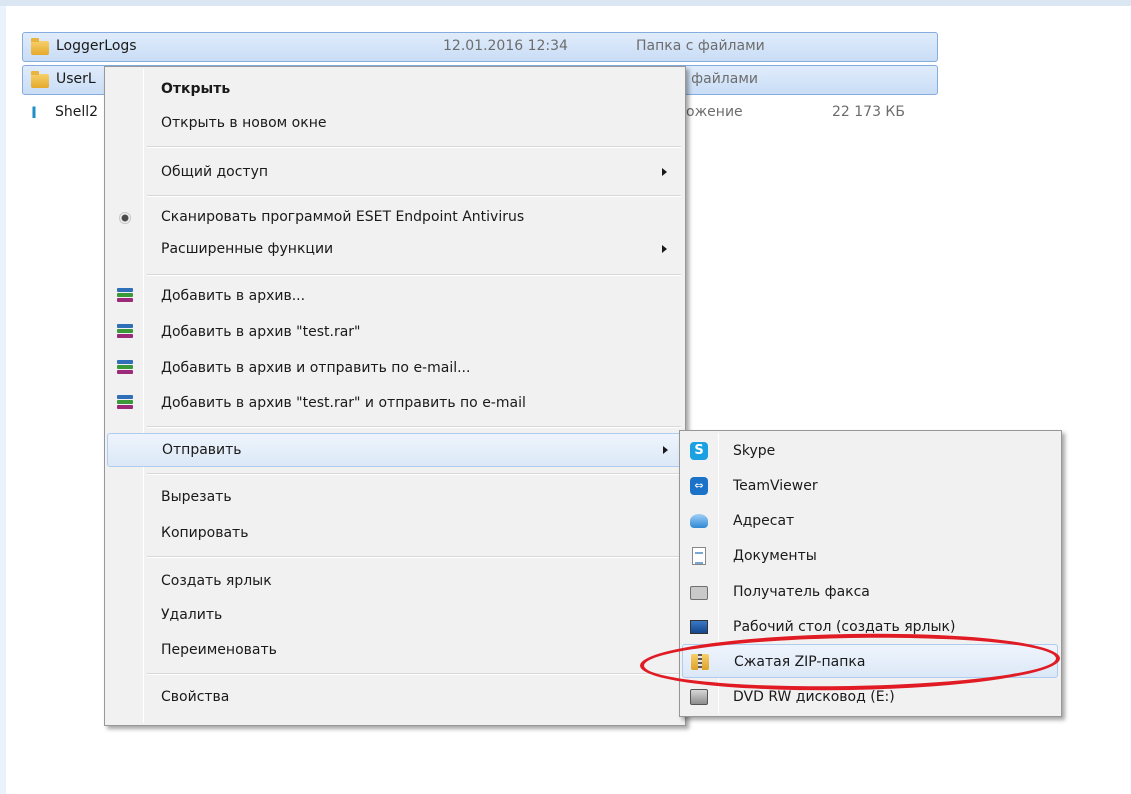 The image size is (1131, 794). I want to click on menu-item-rename: Переименовать, so click(395, 651).